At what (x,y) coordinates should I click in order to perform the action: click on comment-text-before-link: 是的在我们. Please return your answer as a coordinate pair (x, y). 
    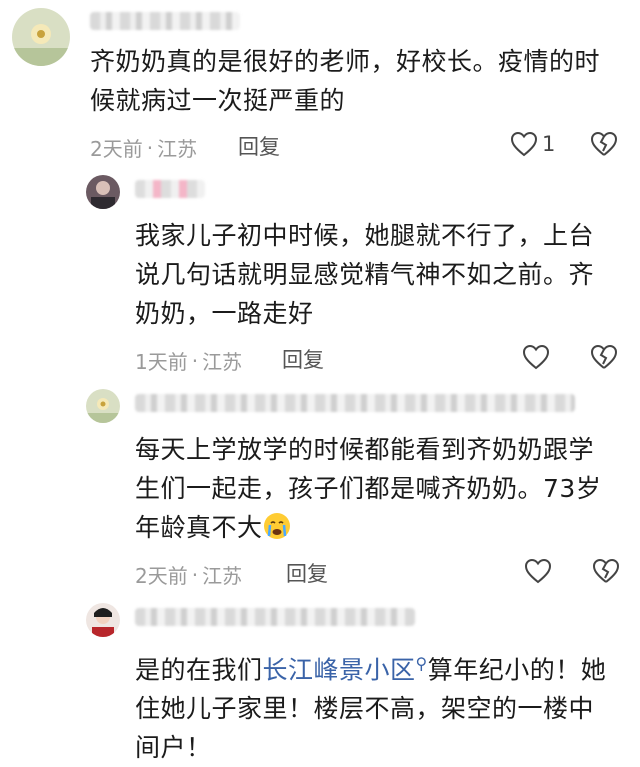
    Looking at the image, I should click on (199, 670).